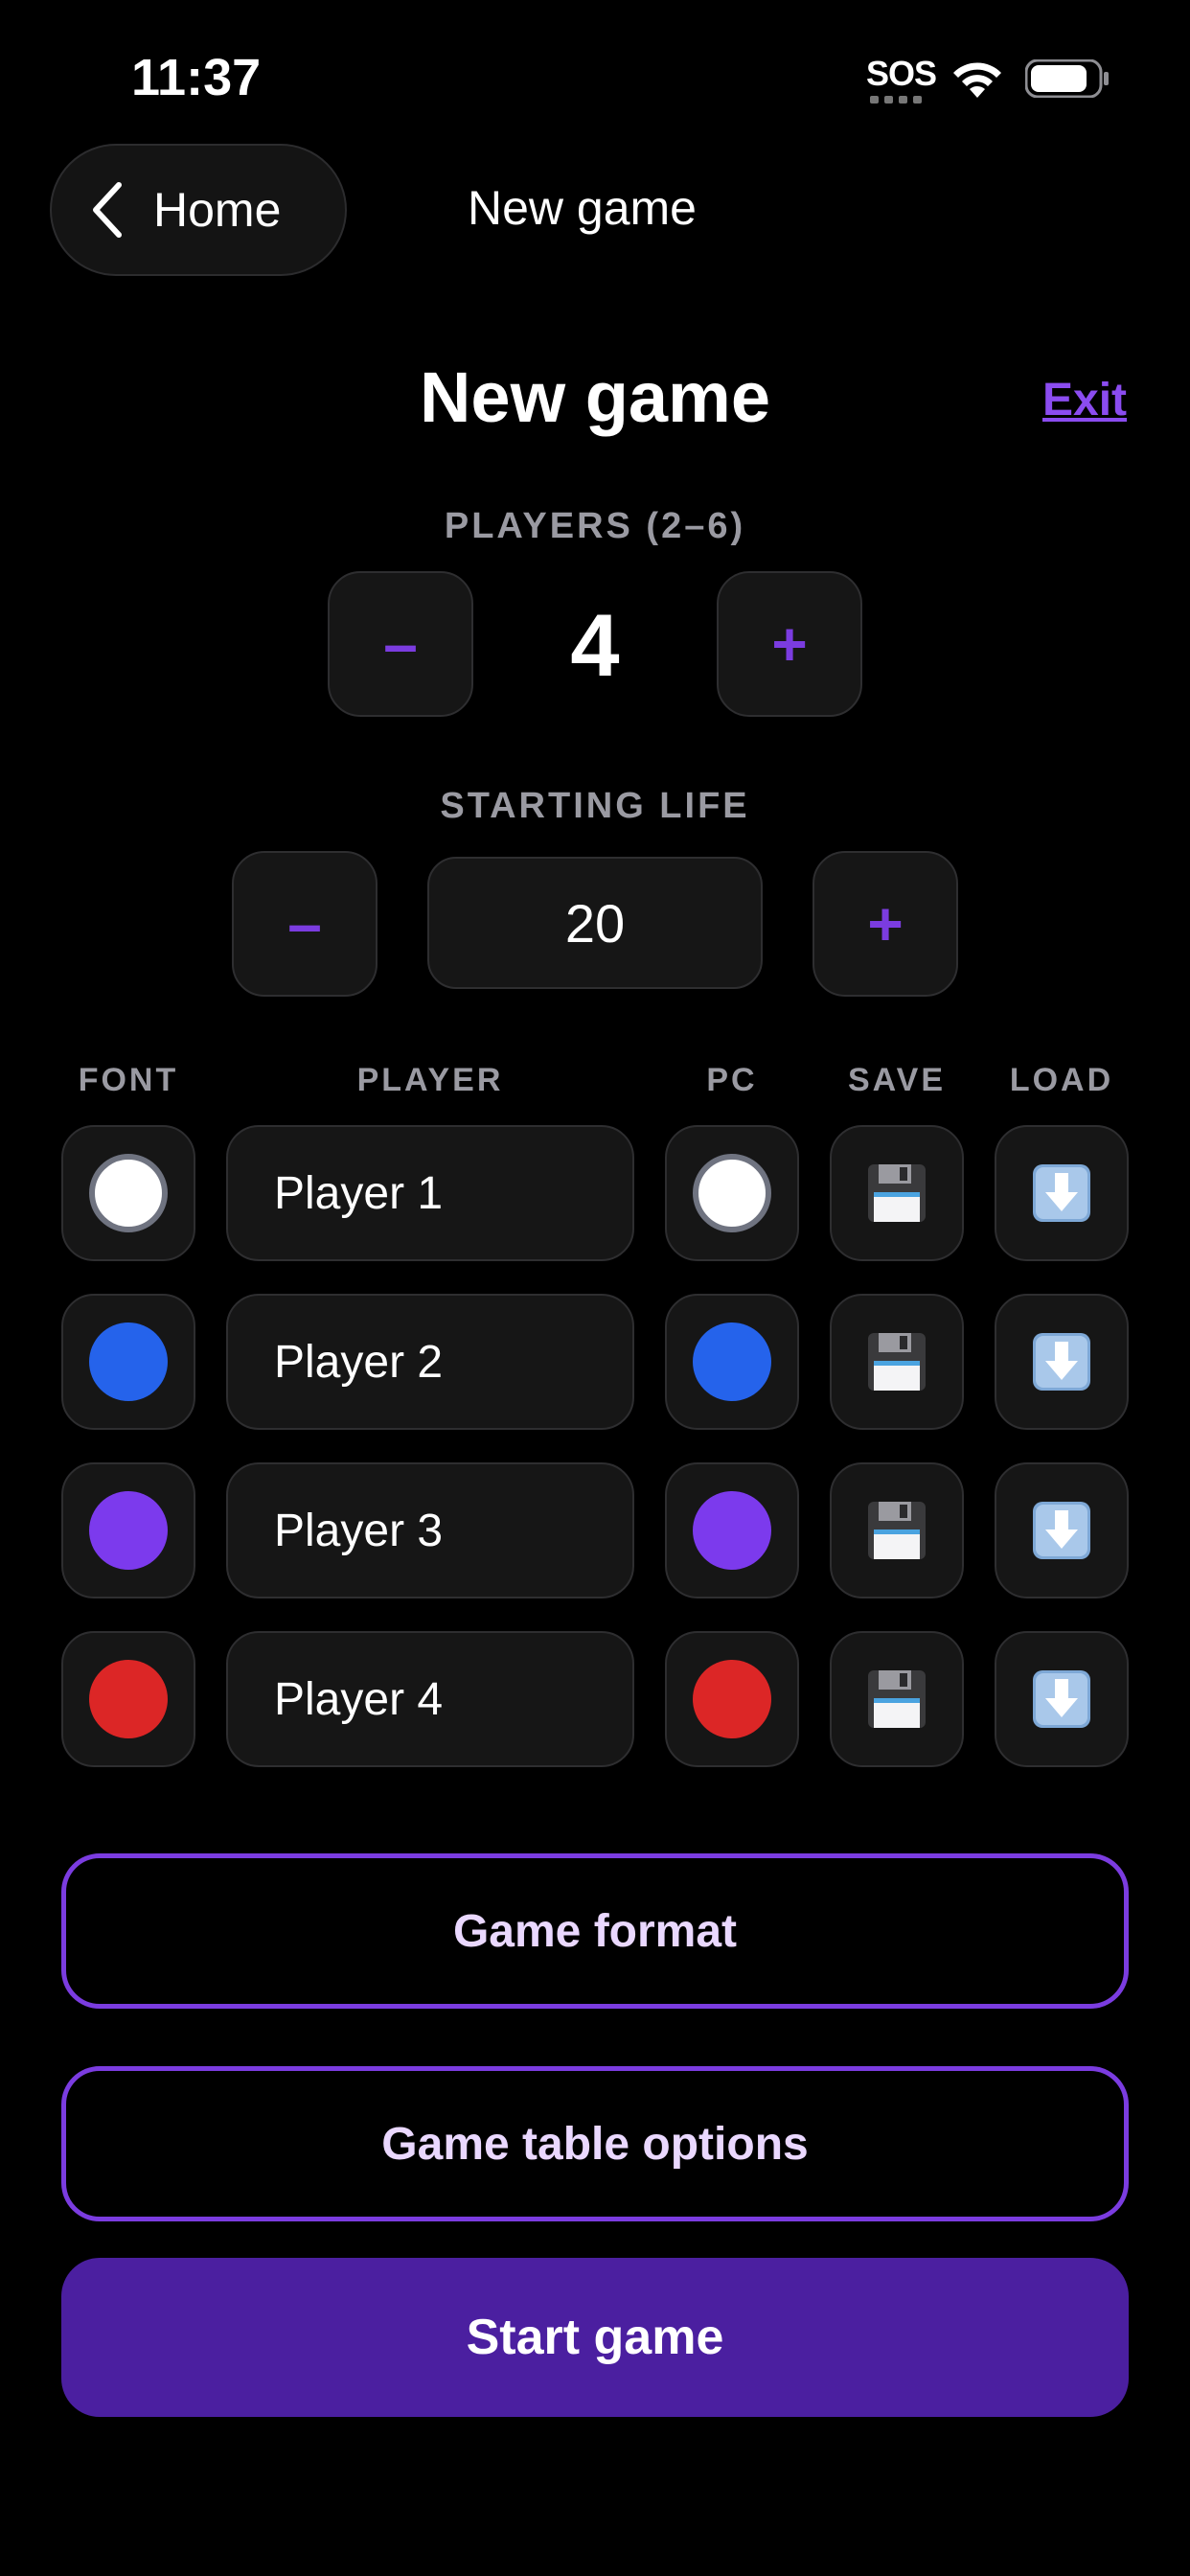 Image resolution: width=1190 pixels, height=2576 pixels. Describe the element at coordinates (401, 644) in the screenshot. I see `players-decrement-button: –` at that location.